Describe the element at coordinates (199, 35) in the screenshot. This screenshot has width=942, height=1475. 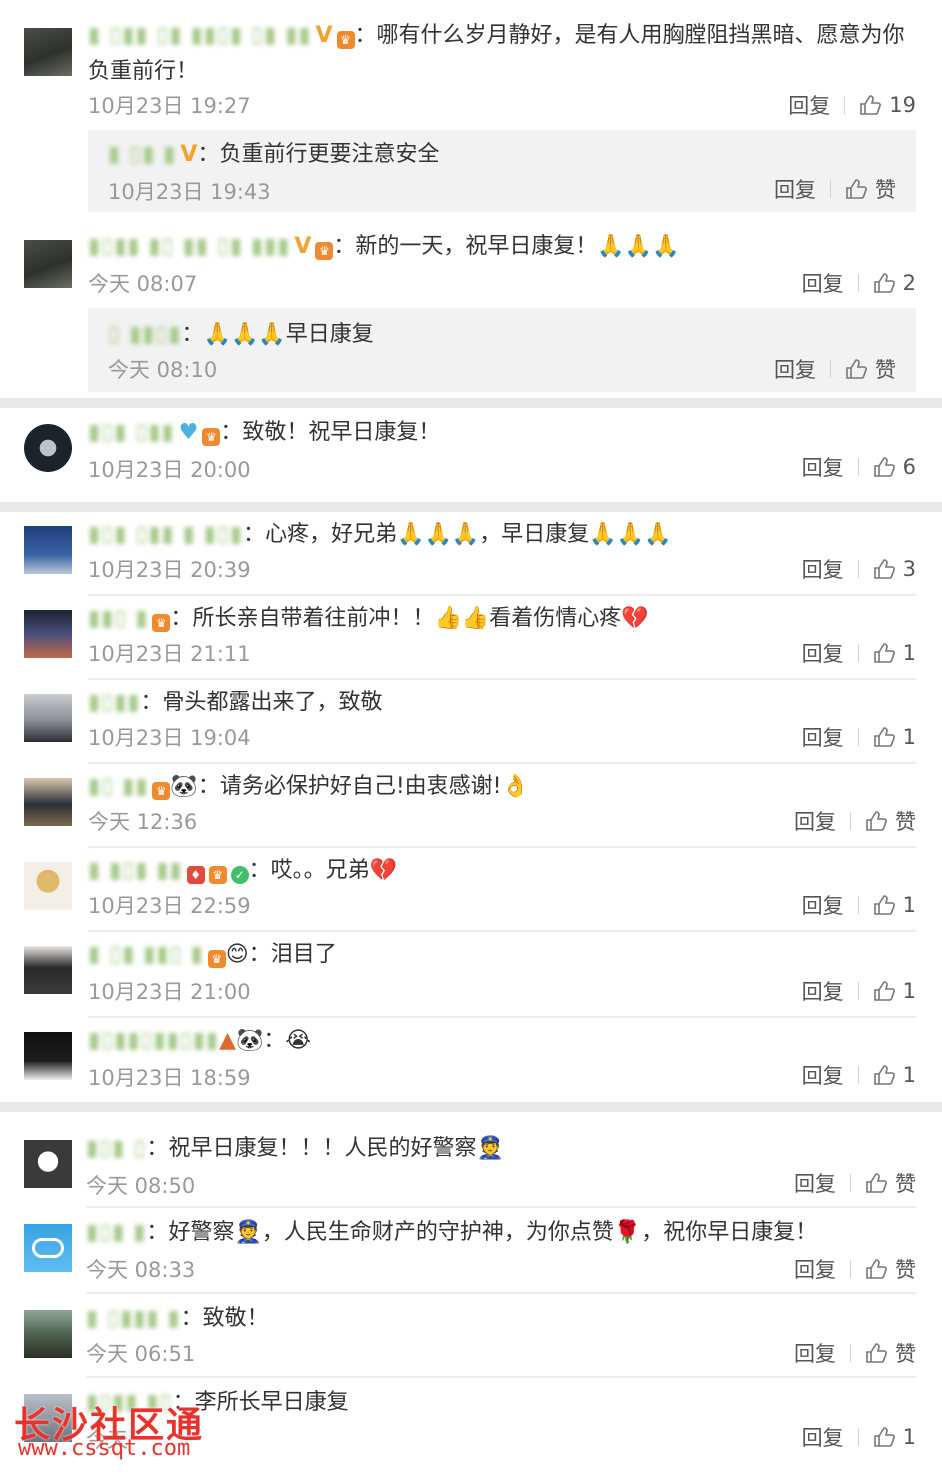
I see `username: ▮ ▯▮▮ ▯▮ ▮▮▯▮ ▯▮ ▮▮` at that location.